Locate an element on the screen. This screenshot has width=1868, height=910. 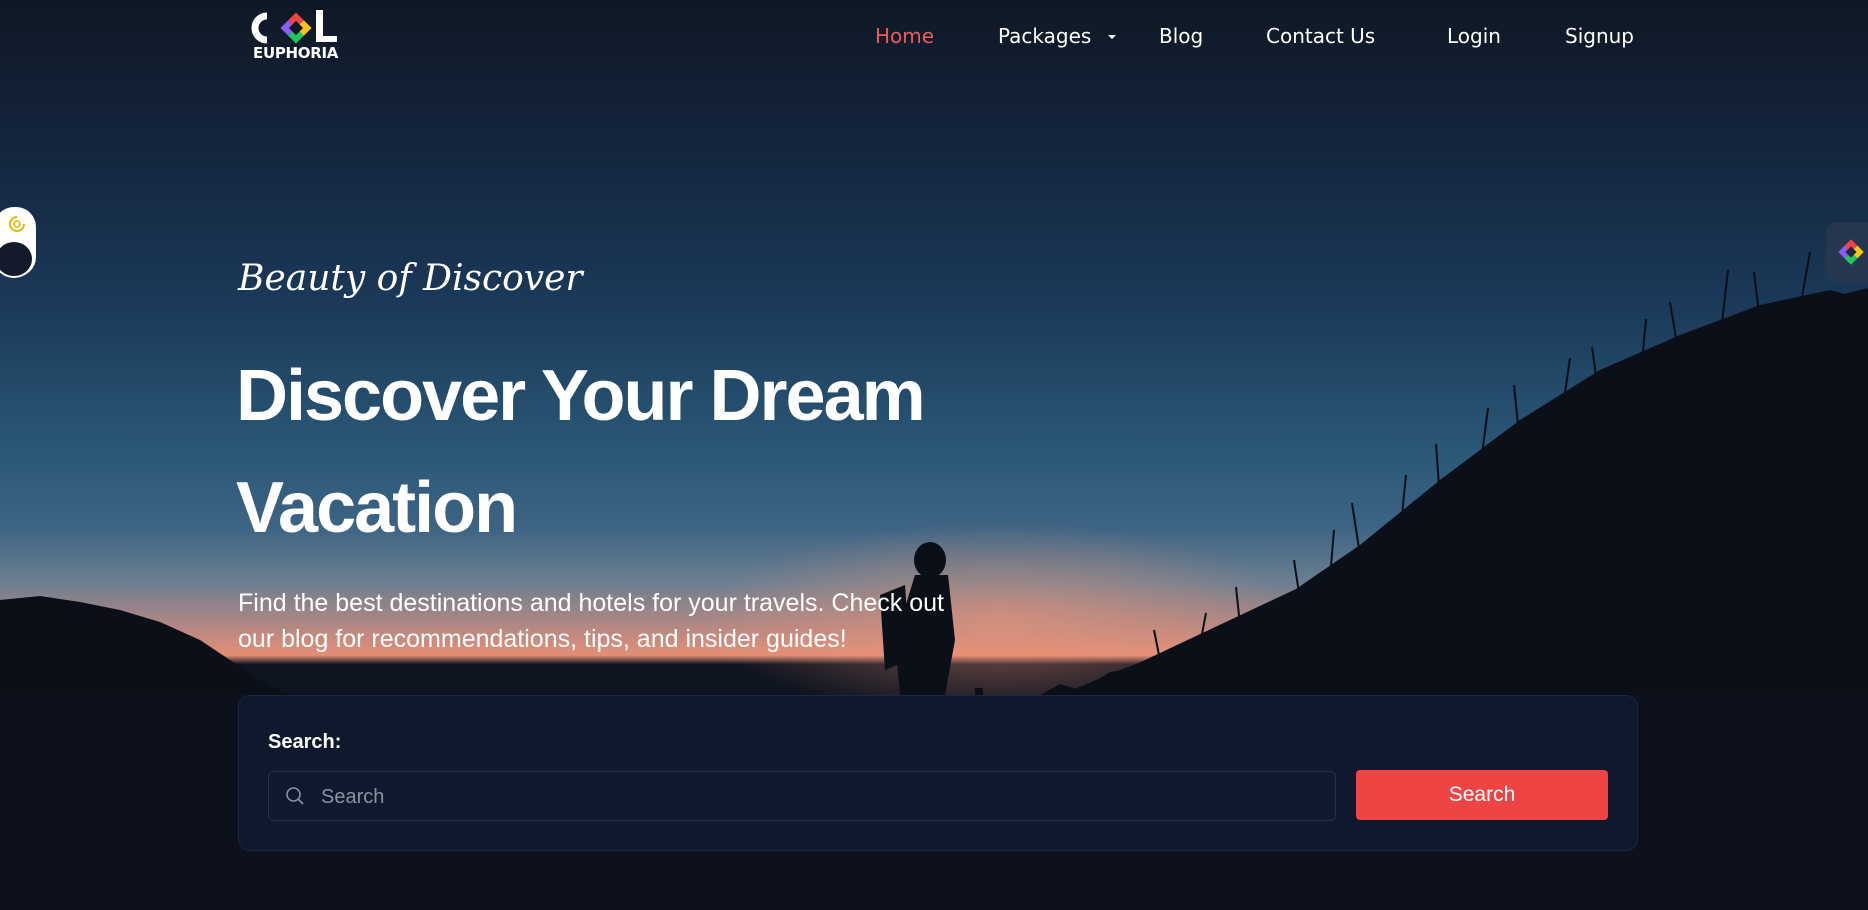
nav-login: Login is located at coordinates (1474, 36).